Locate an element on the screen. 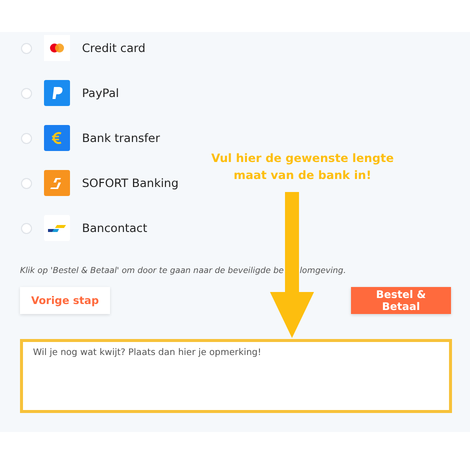  card-logo-icon is located at coordinates (57, 48).